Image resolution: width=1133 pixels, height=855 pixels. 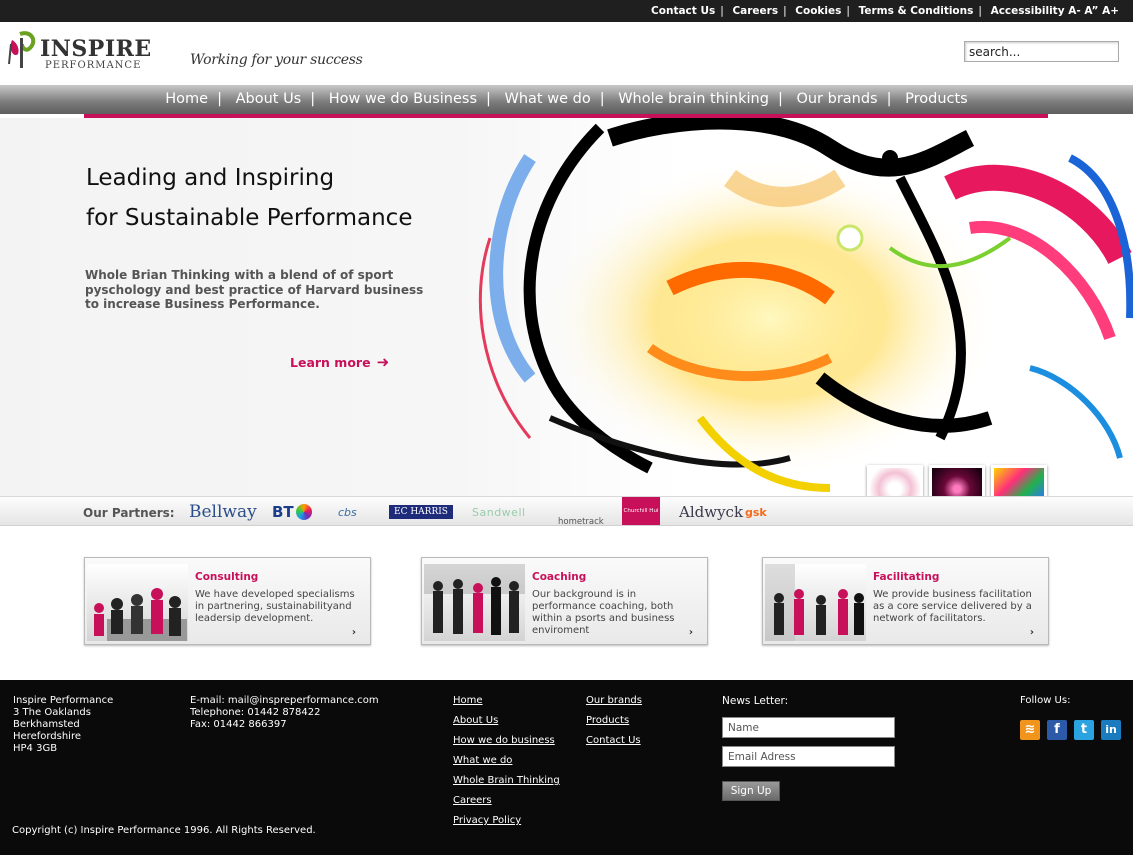 What do you see at coordinates (1057, 730) in the screenshot?
I see `facebook-icon: f` at bounding box center [1057, 730].